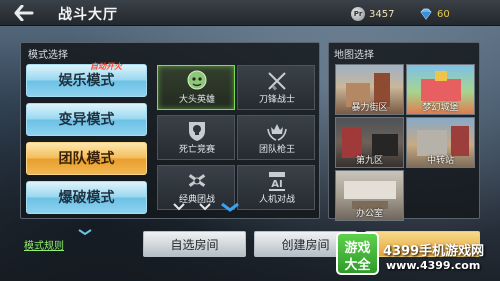  What do you see at coordinates (369, 214) in the screenshot?
I see `map-label: 办公室` at bounding box center [369, 214].